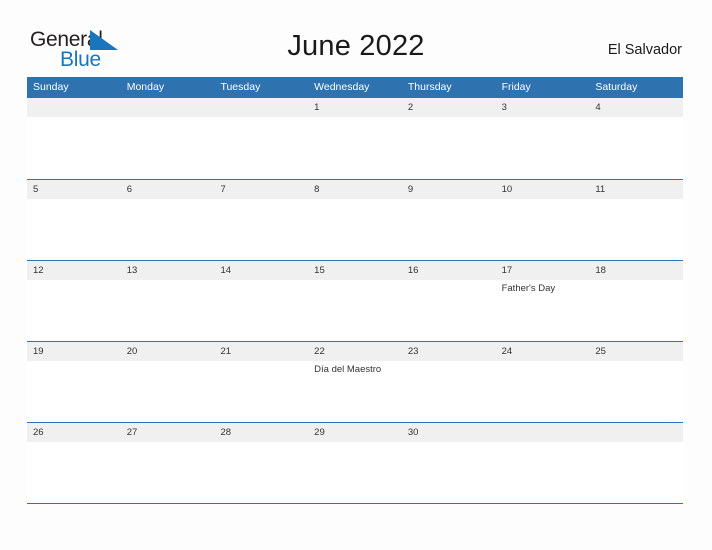  I want to click on weekday-tuesday: Tuesday, so click(240, 87).